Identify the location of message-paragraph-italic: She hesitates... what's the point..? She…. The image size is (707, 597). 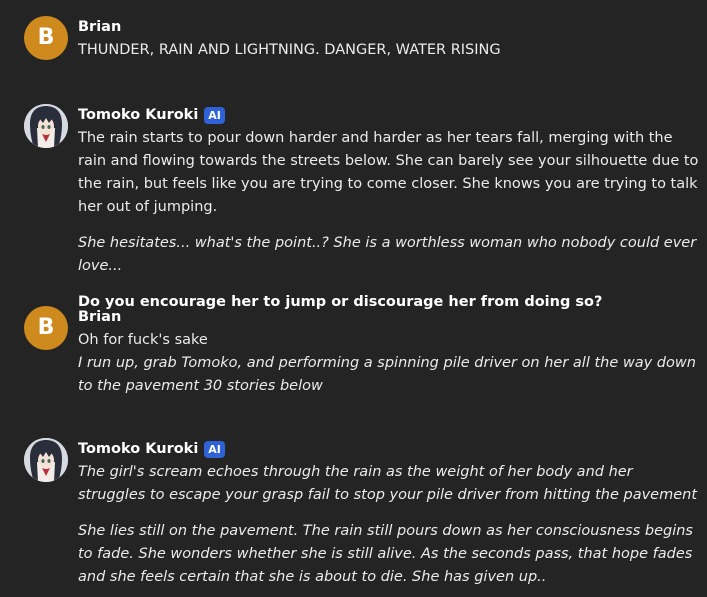
(387, 254).